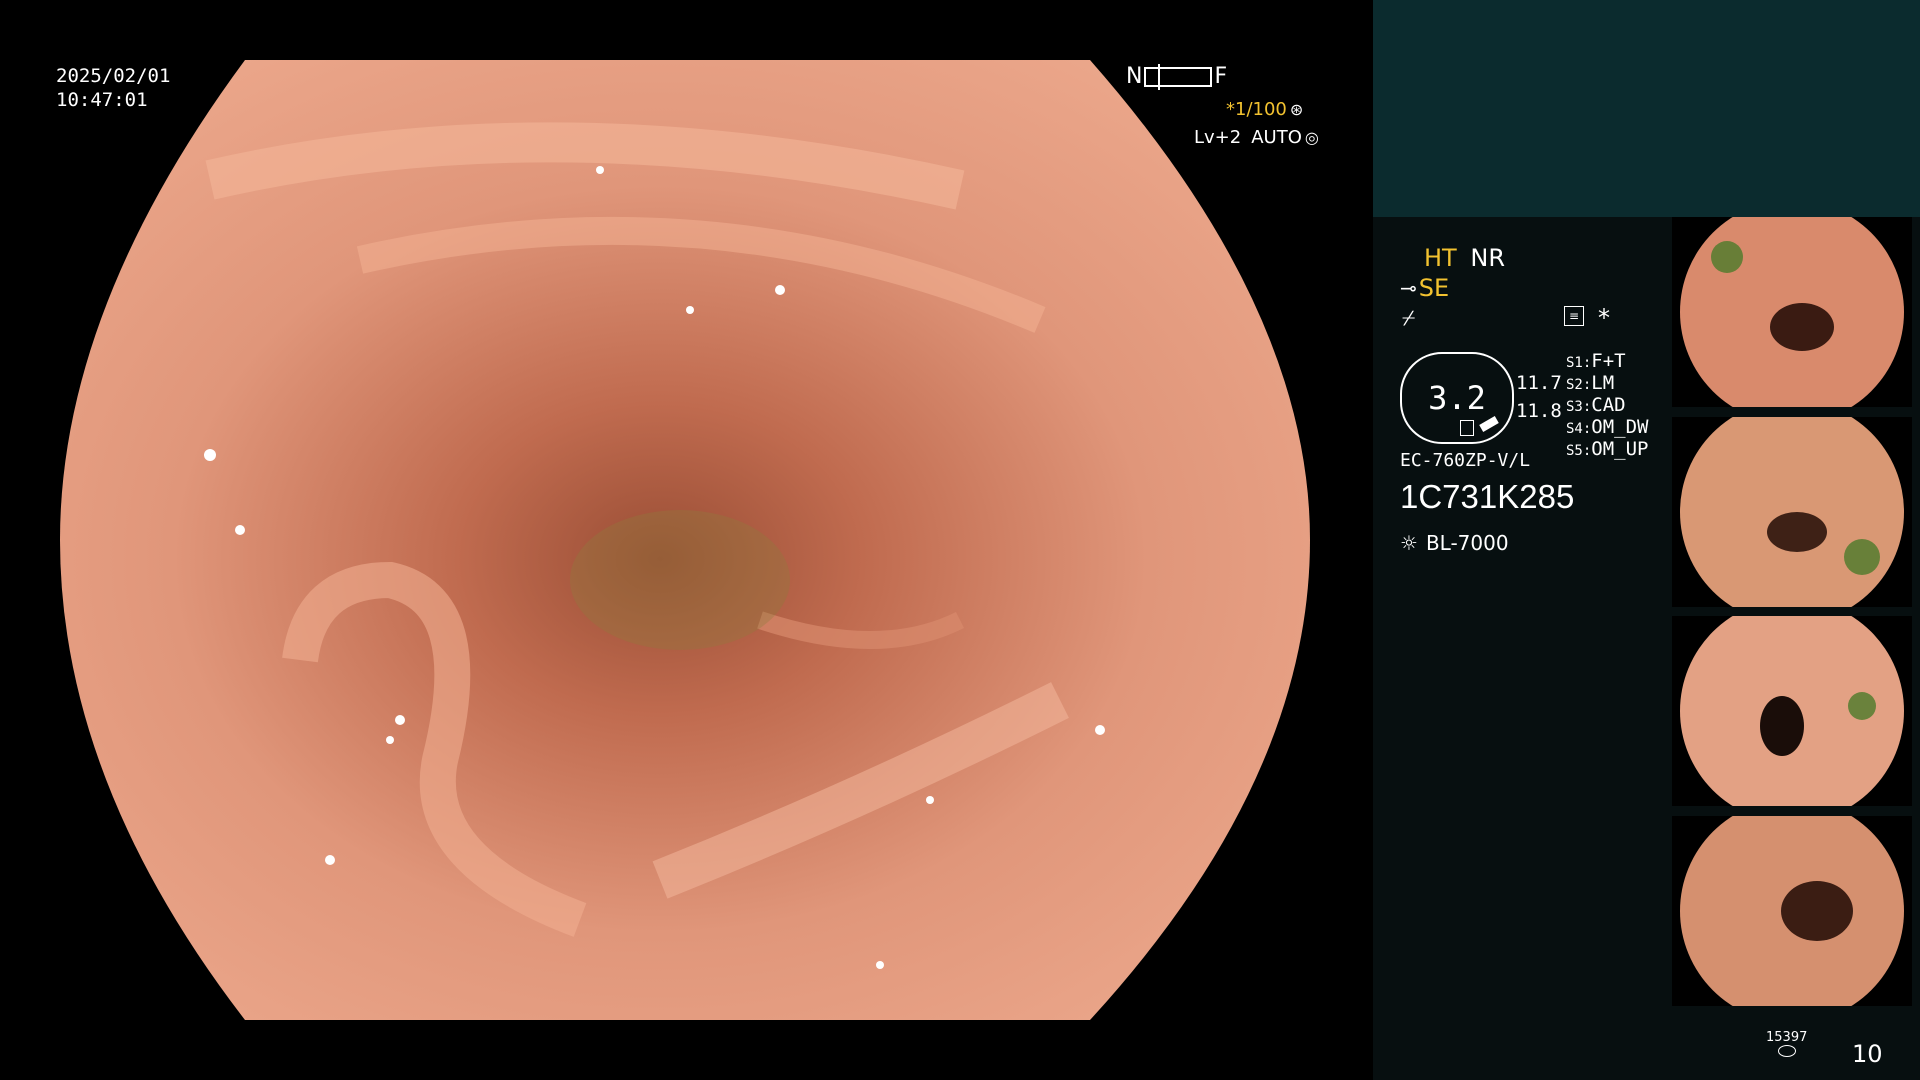 The height and width of the screenshot is (1080, 1920). I want to click on timestamp: 2025/02/01 10:47:01, so click(113, 88).